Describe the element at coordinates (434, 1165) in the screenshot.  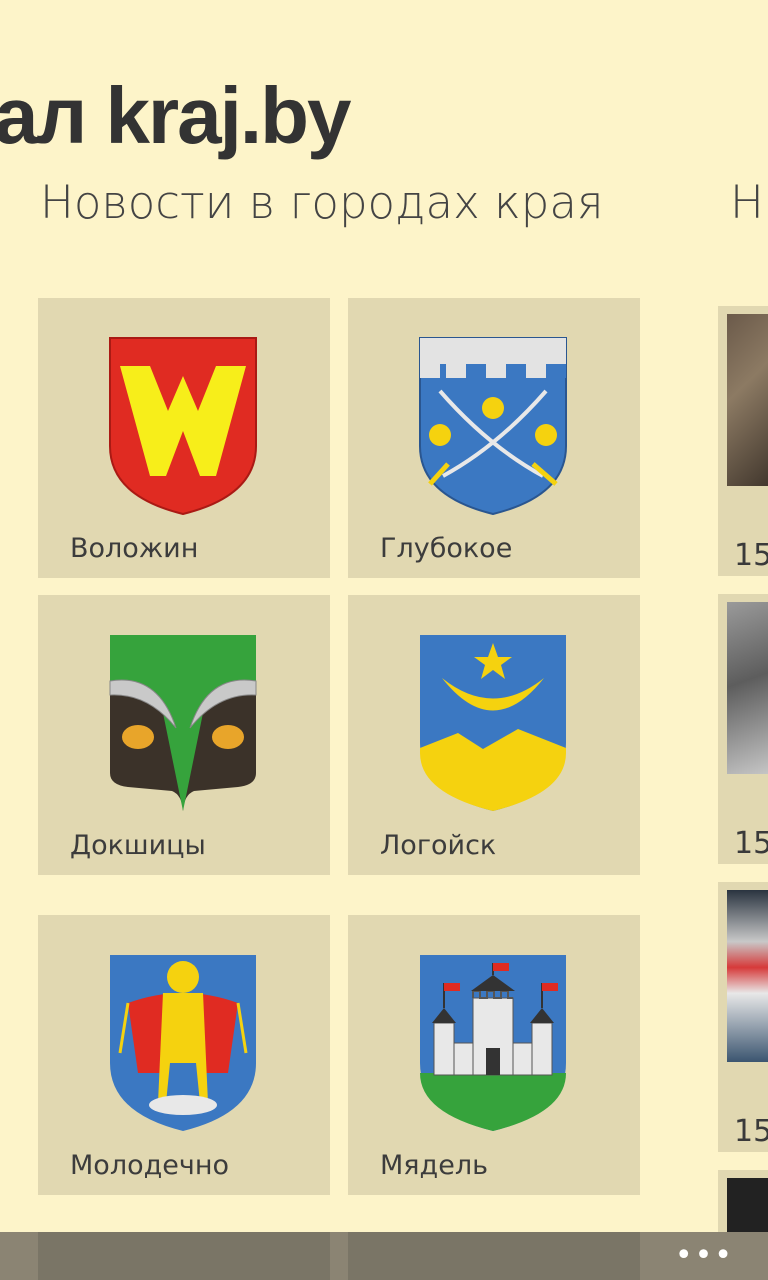
I see `city-label: Мядель` at that location.